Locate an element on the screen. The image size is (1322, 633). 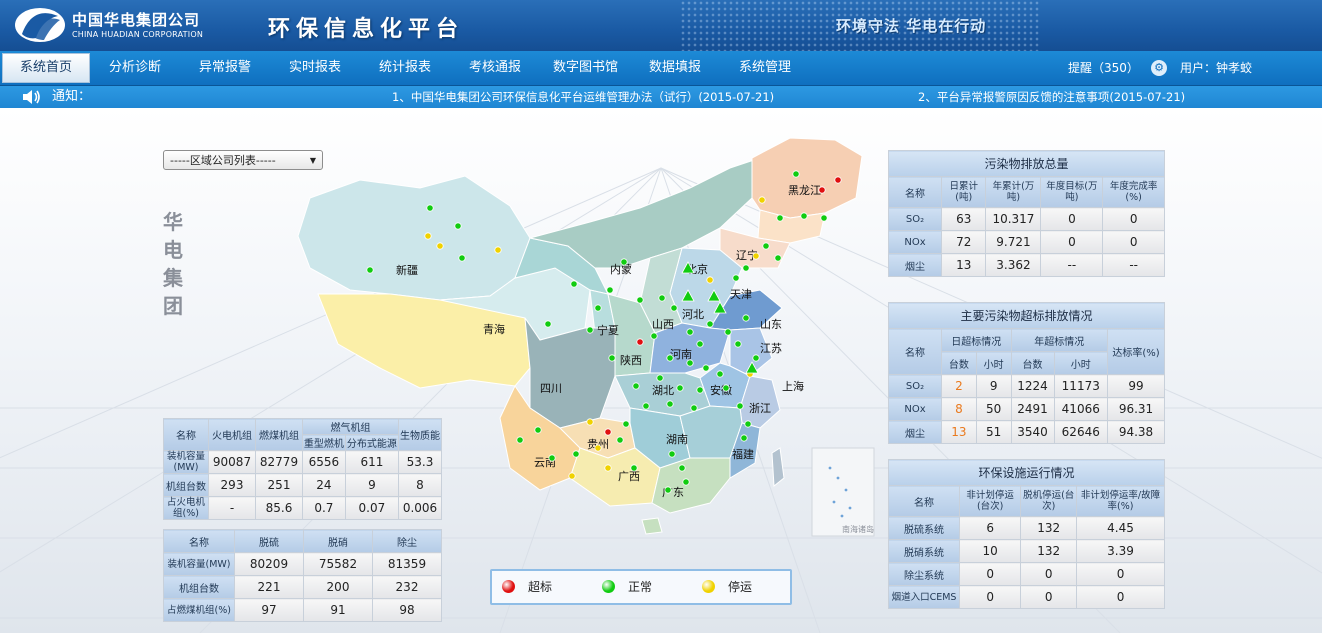
cell: 10 is located at coordinates (990, 551).